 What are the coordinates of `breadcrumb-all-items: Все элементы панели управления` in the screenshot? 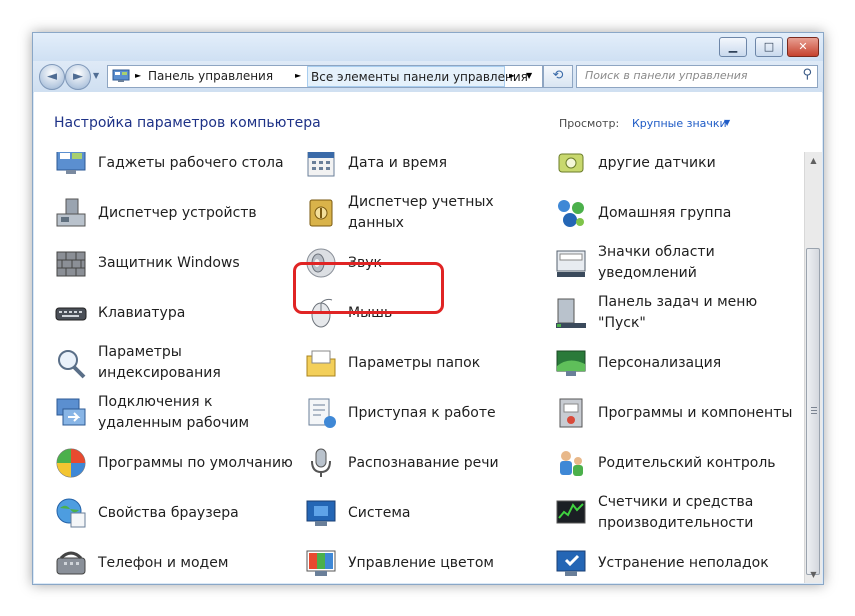 It's located at (417, 76).